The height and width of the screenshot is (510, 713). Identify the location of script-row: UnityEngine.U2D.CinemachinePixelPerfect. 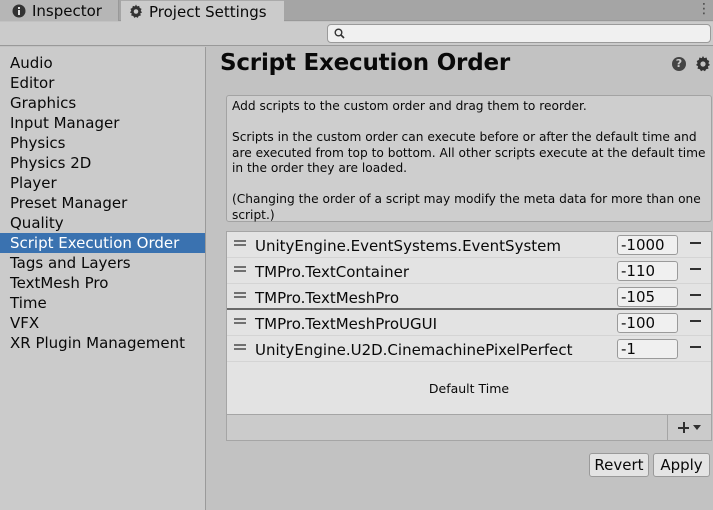
(469, 349).